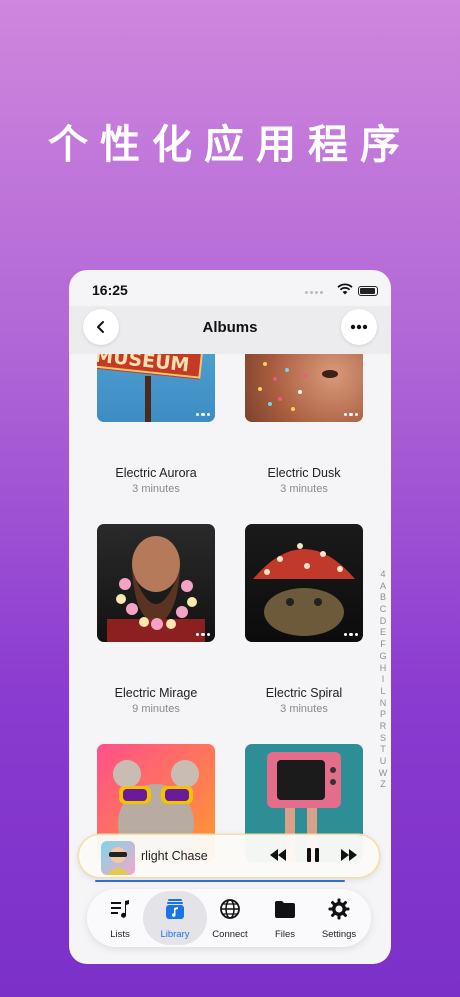  I want to click on index-letter: A, so click(383, 587).